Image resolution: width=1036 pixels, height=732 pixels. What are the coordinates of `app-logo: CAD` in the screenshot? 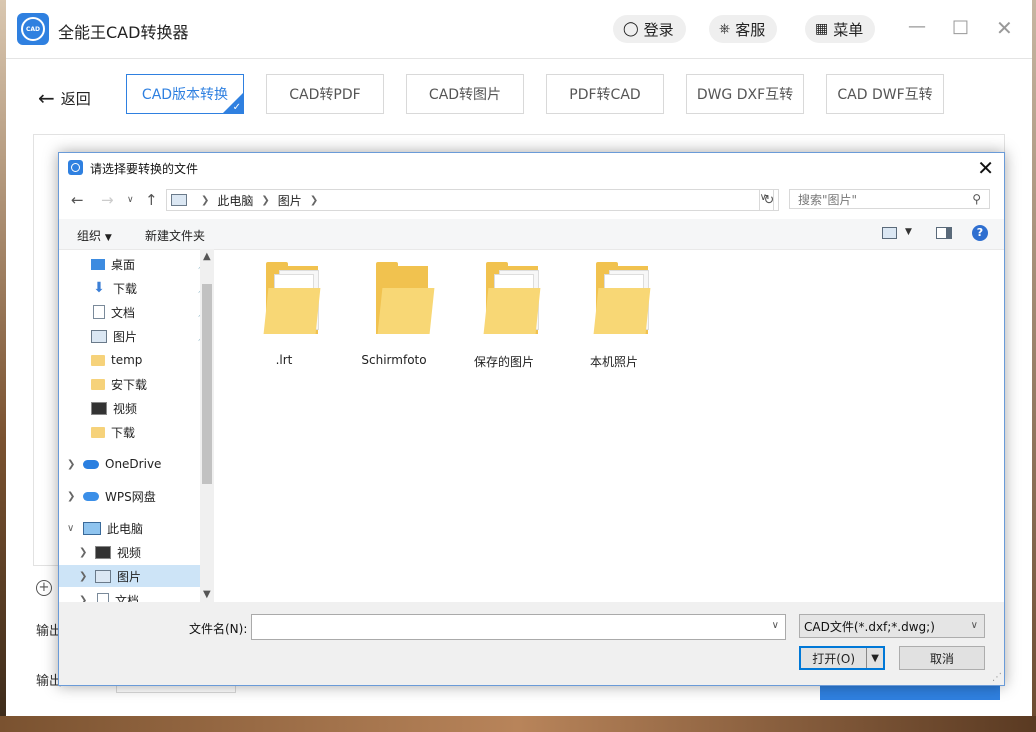 It's located at (33, 29).